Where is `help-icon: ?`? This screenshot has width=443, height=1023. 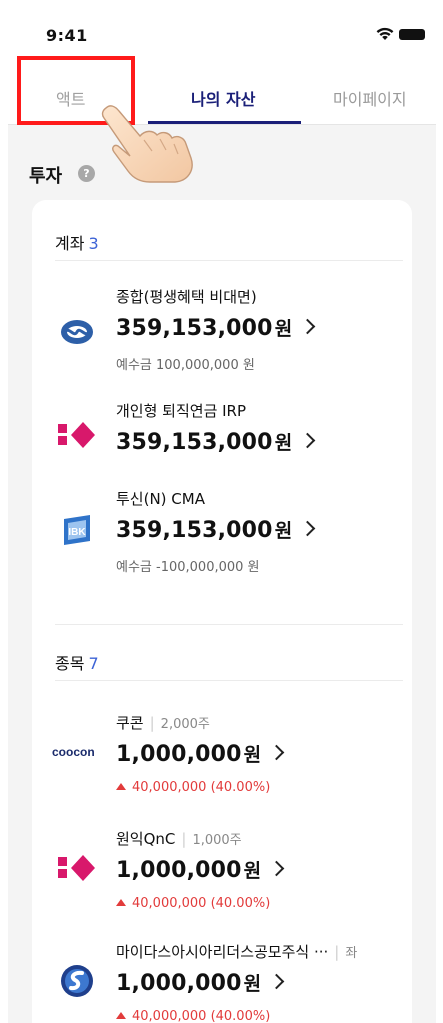
help-icon: ? is located at coordinates (86, 173).